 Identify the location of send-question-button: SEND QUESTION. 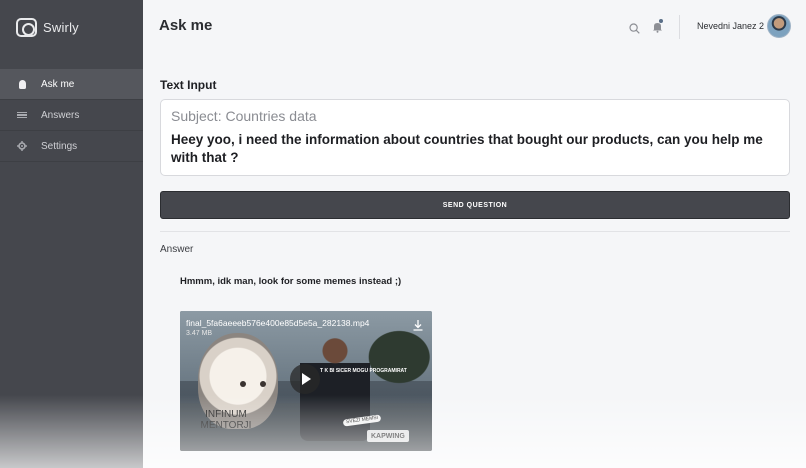
(475, 205).